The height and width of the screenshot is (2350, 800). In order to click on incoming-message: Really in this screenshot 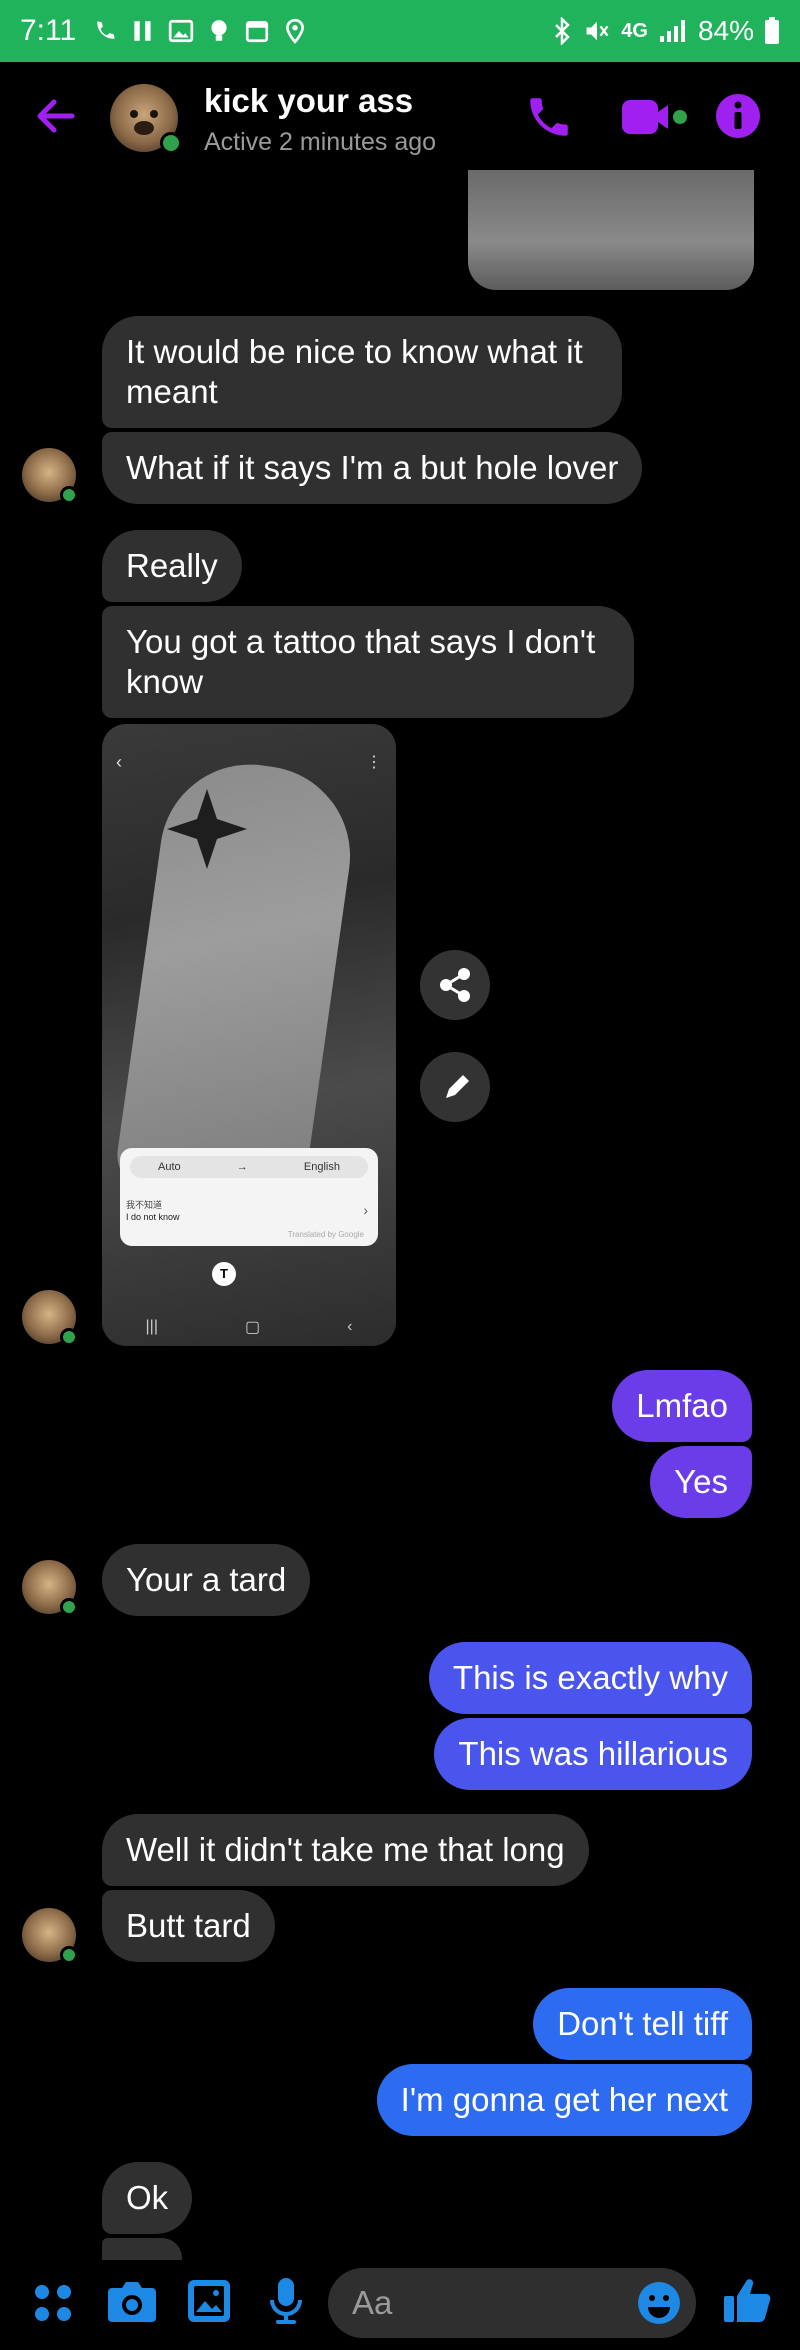, I will do `click(172, 566)`.